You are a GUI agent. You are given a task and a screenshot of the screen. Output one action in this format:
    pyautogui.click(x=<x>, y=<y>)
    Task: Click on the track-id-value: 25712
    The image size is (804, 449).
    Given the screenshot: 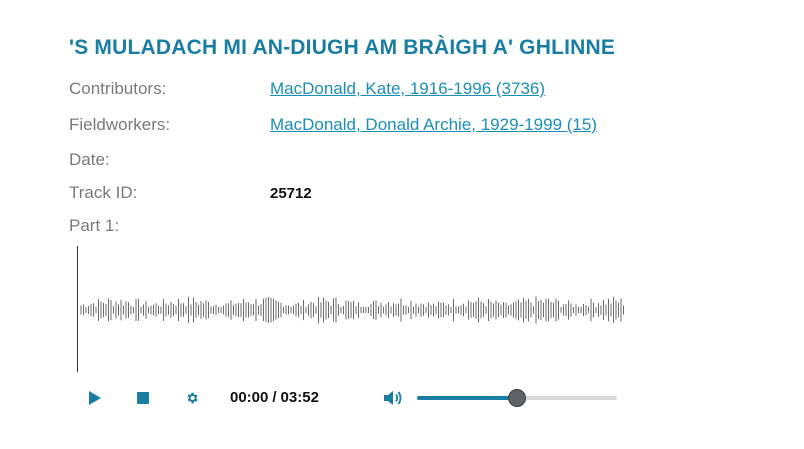 What is the action you would take?
    pyautogui.click(x=291, y=193)
    